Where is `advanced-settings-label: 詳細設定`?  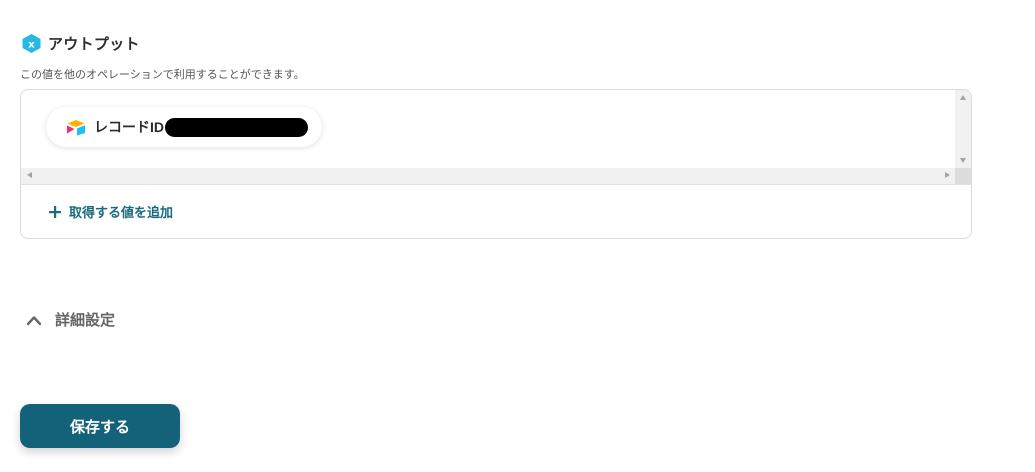
advanced-settings-label: 詳細設定 is located at coordinates (85, 320).